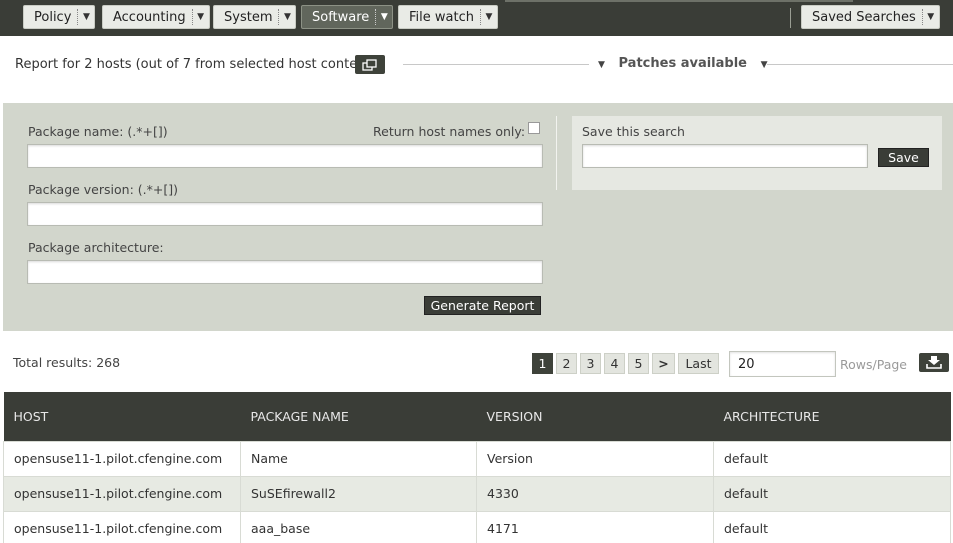 This screenshot has height=543, width=953. Describe the element at coordinates (566, 363) in the screenshot. I see `page-2-button: 2` at that location.